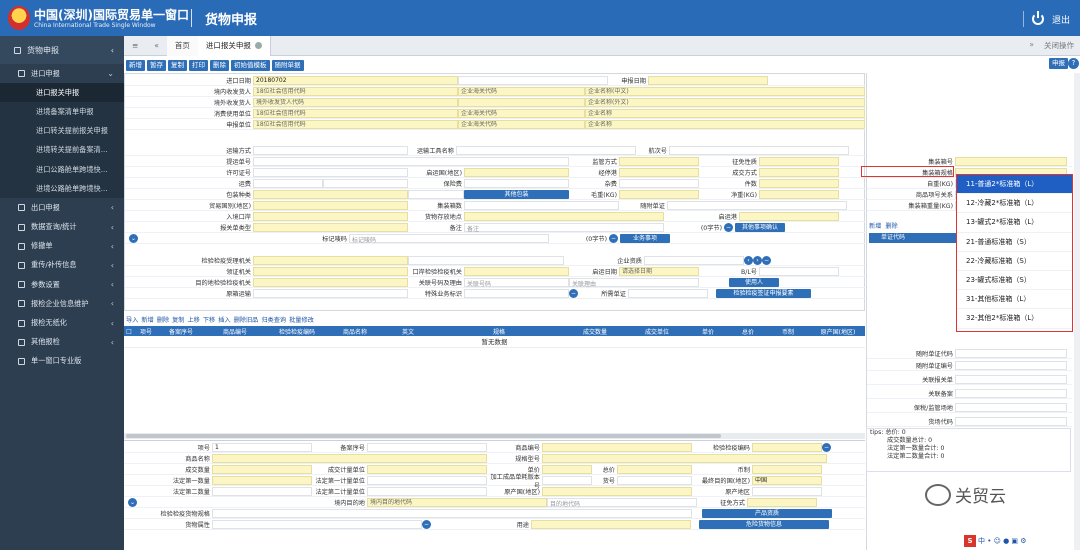  Describe the element at coordinates (62, 361) in the screenshot. I see `sidebar-item: 单一窗口专业版` at that location.